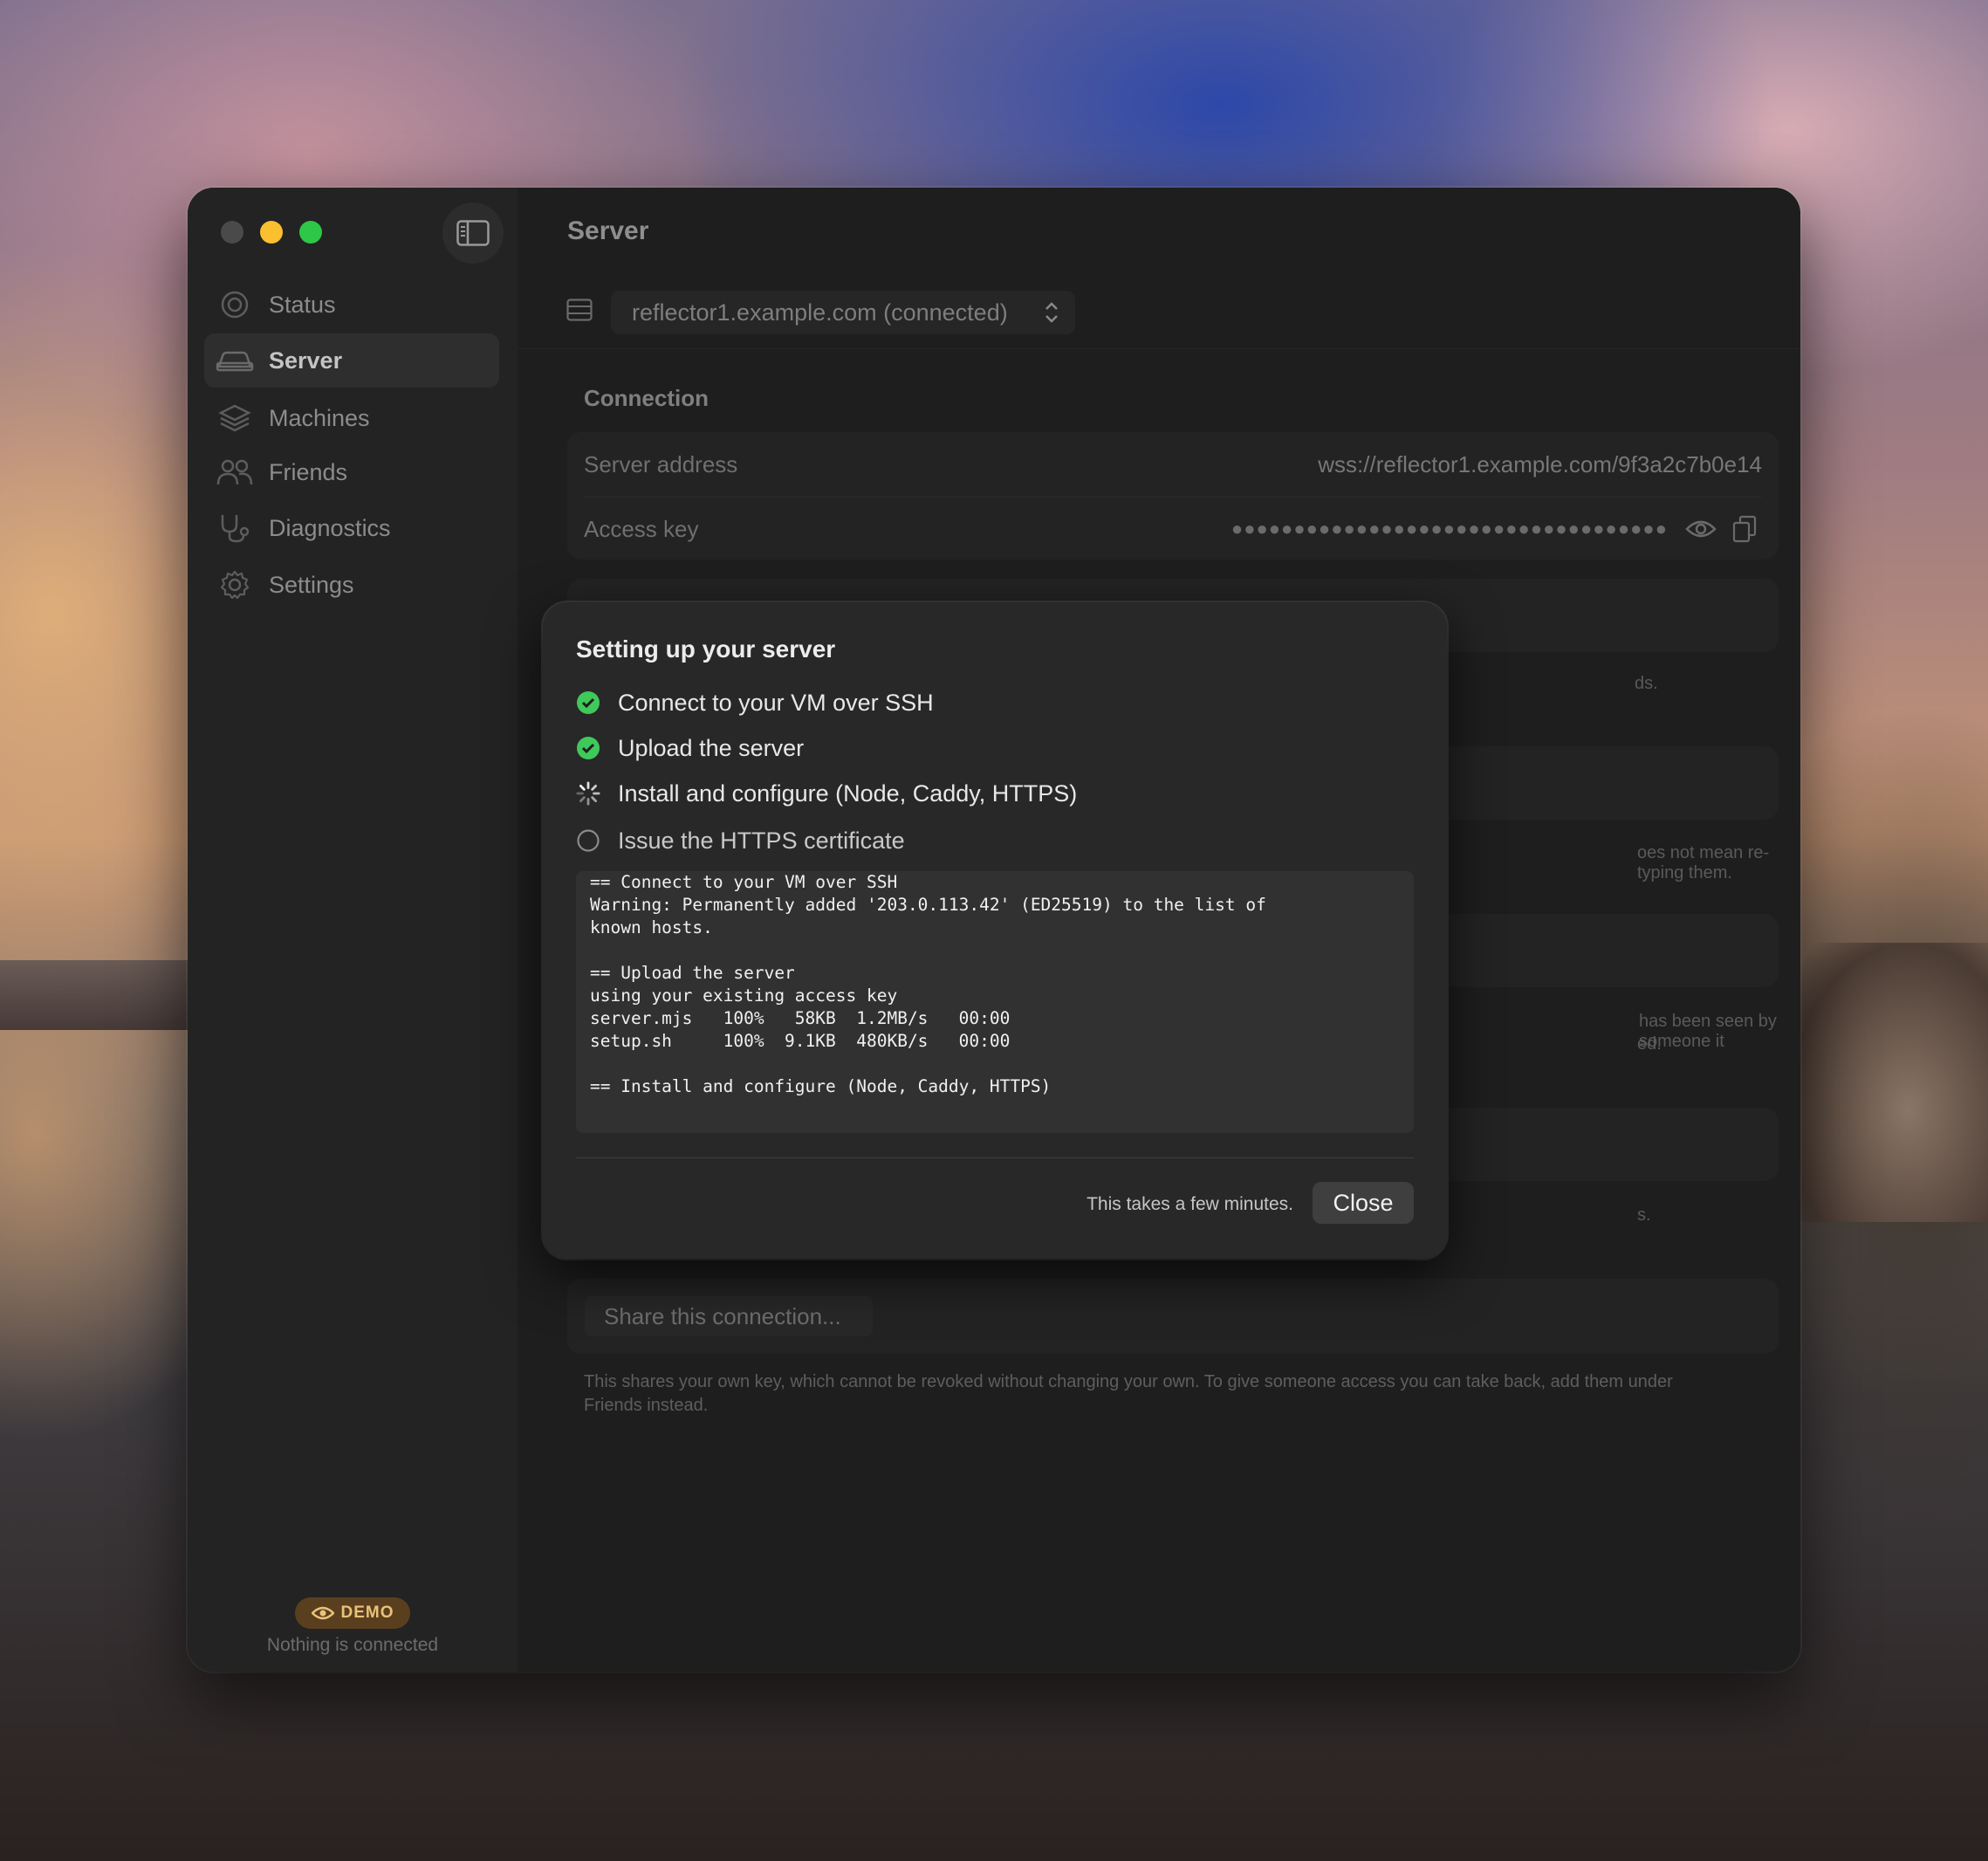 Image resolution: width=1988 pixels, height=1861 pixels. I want to click on copy-icon, so click(1744, 529).